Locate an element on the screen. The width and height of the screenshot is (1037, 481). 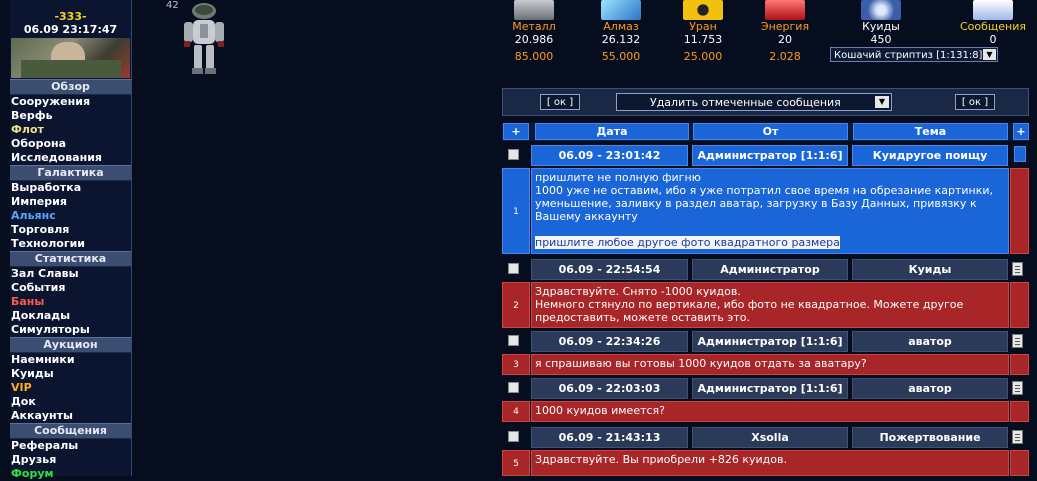
planet-select: Кошачий стриптиз [1:131:8] ▼ is located at coordinates (914, 54).